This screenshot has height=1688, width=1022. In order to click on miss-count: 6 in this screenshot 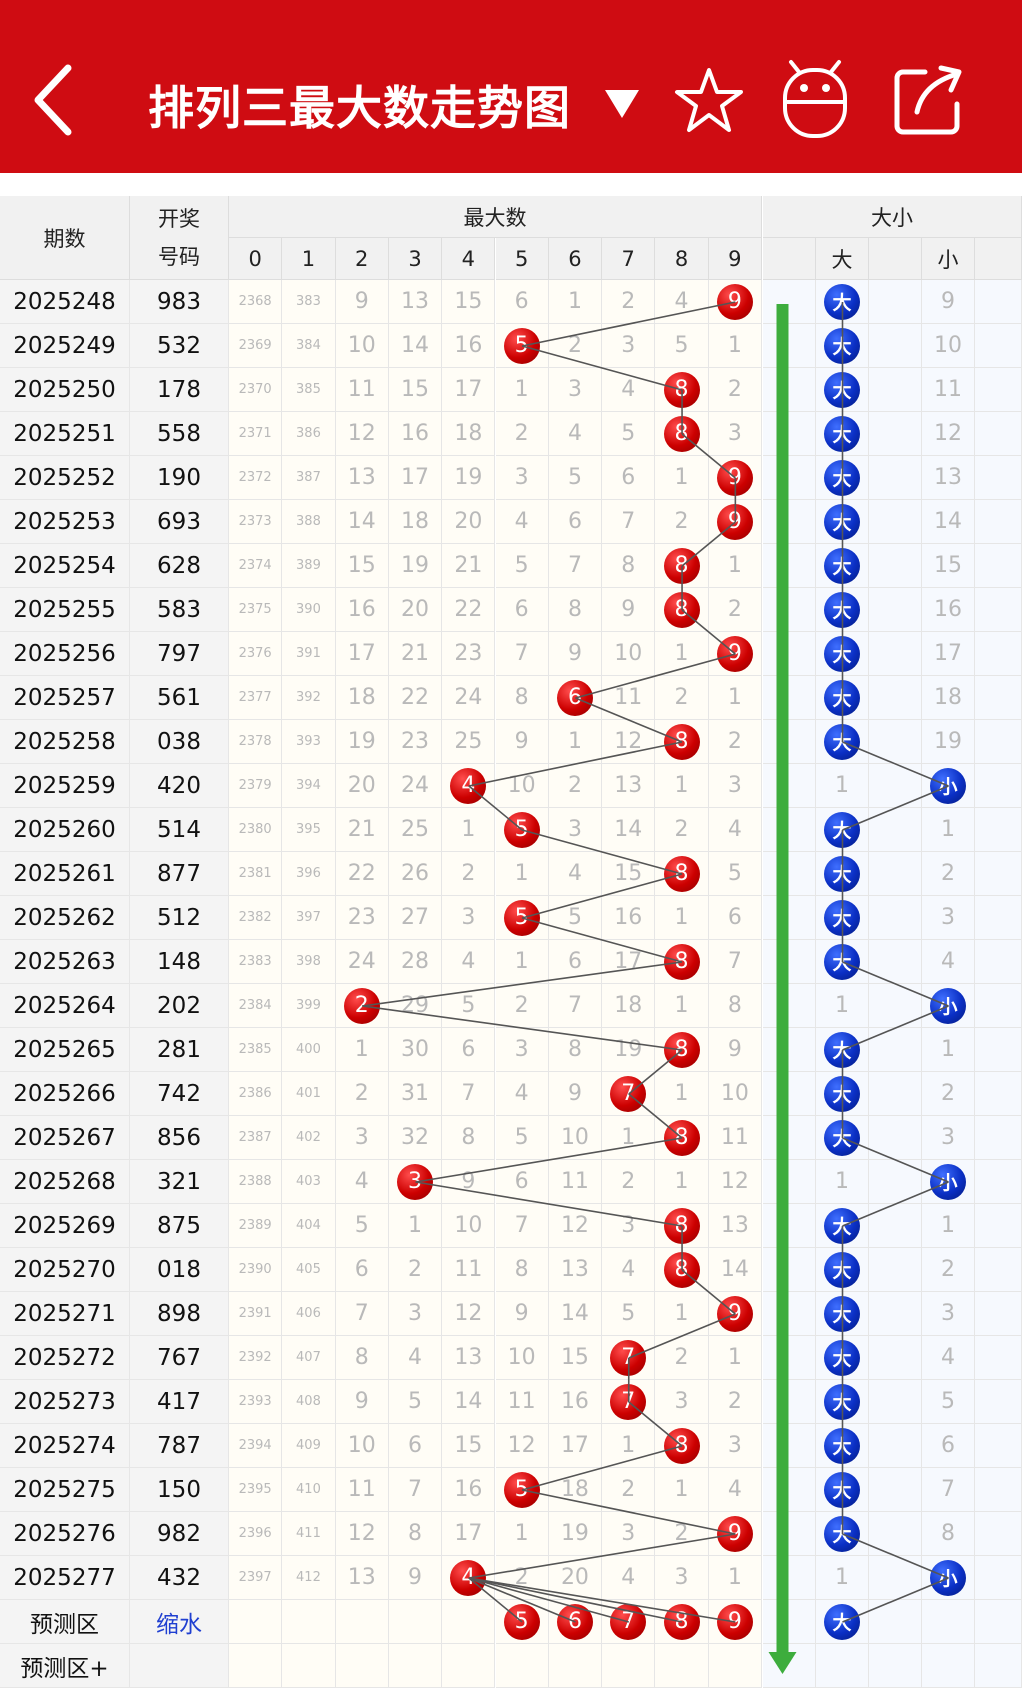, I will do `click(522, 302)`.